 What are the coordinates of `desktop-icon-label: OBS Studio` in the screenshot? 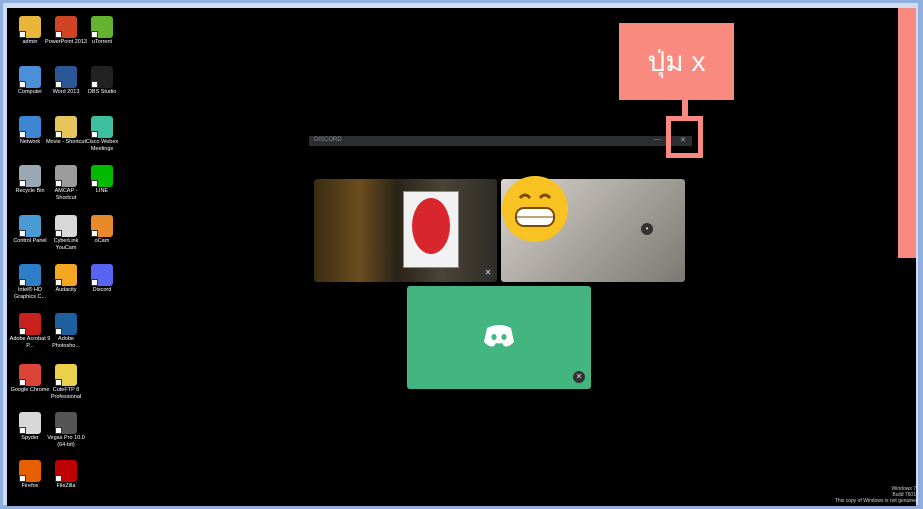 It's located at (102, 92).